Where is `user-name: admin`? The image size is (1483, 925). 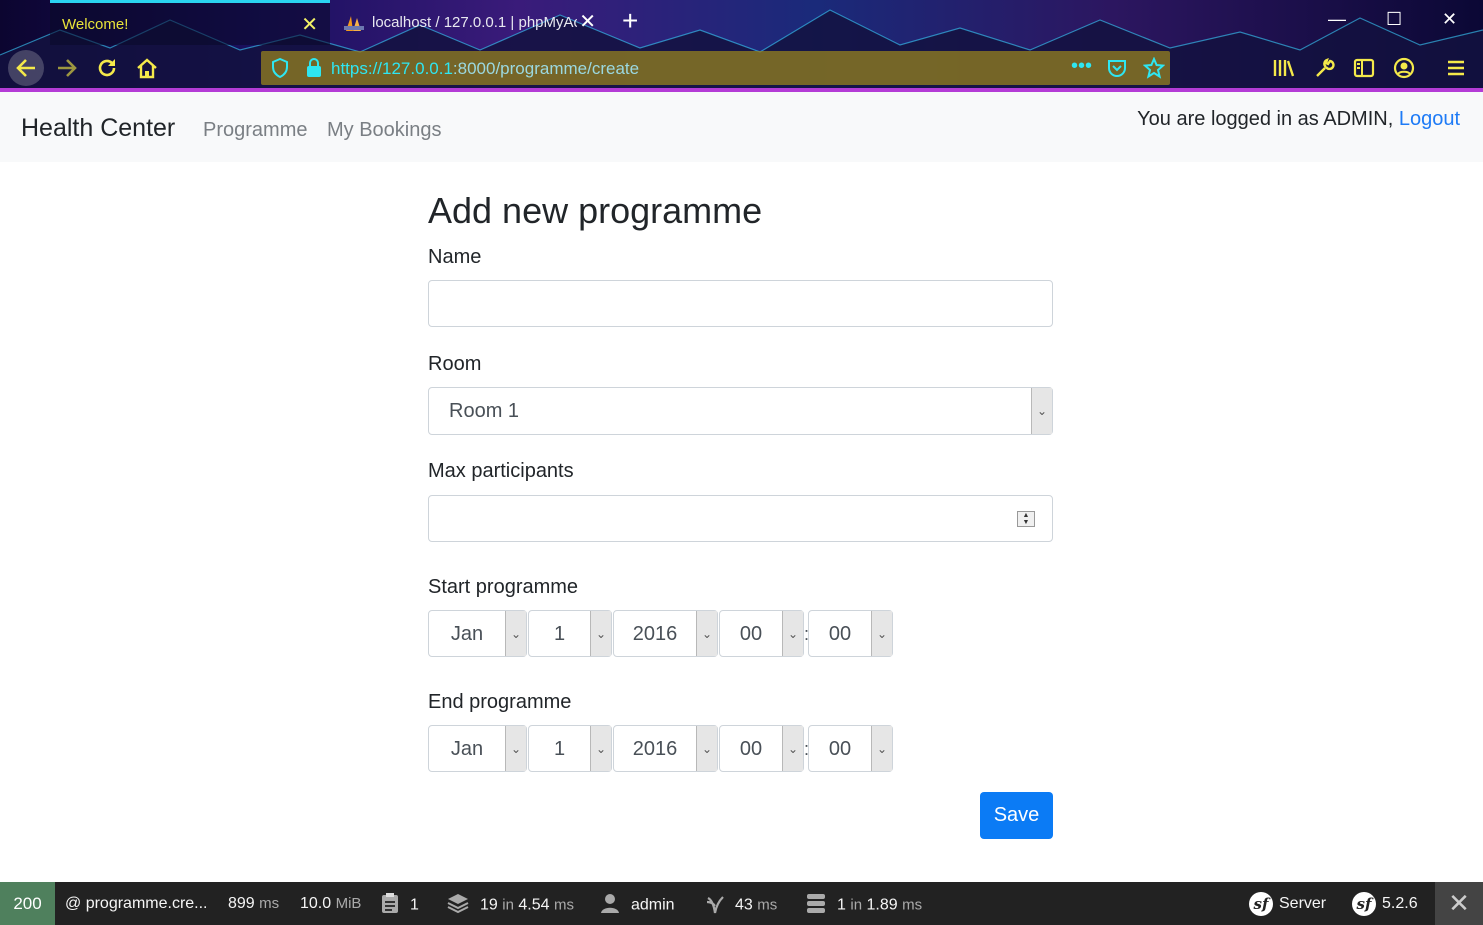
user-name: admin is located at coordinates (653, 905).